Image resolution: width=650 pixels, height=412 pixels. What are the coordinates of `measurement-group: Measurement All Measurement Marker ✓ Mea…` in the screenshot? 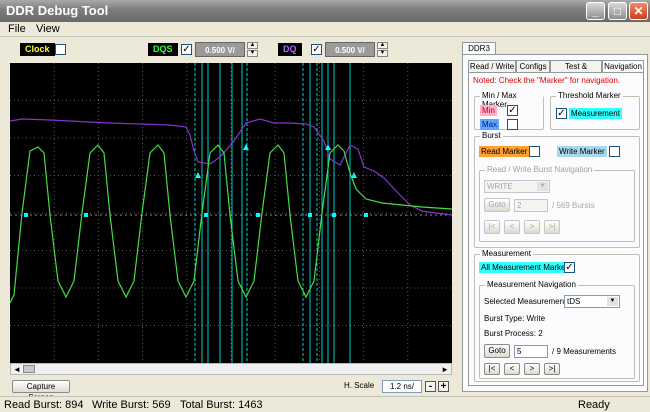 It's located at (557, 315).